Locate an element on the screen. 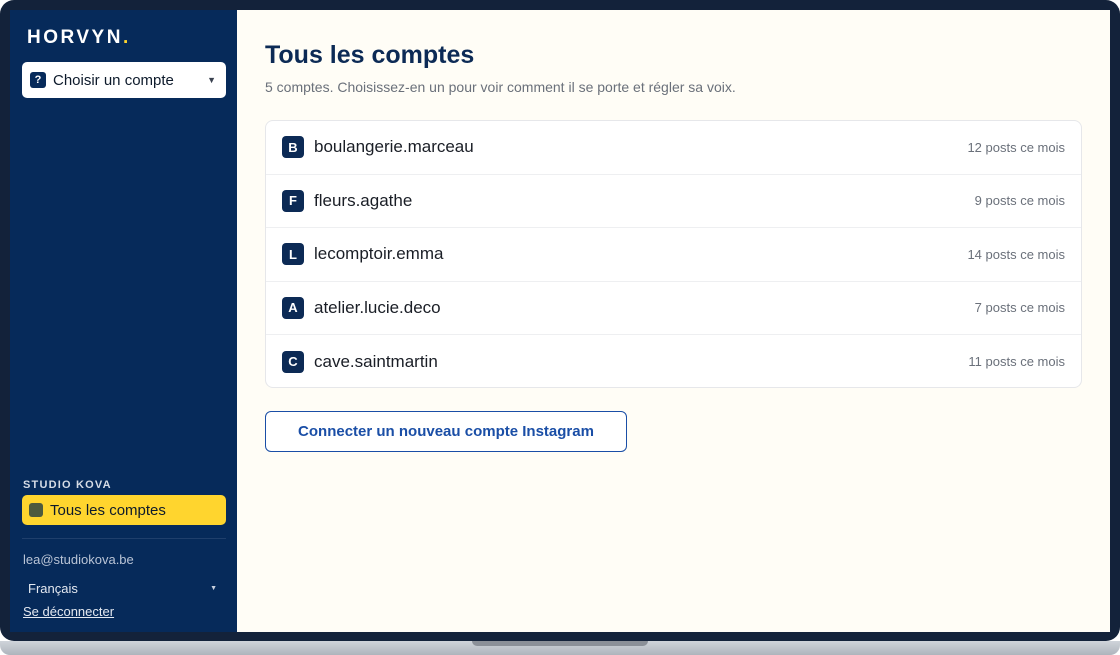 The width and height of the screenshot is (1120, 655). user-email: lea@studiokova.be is located at coordinates (78, 559).